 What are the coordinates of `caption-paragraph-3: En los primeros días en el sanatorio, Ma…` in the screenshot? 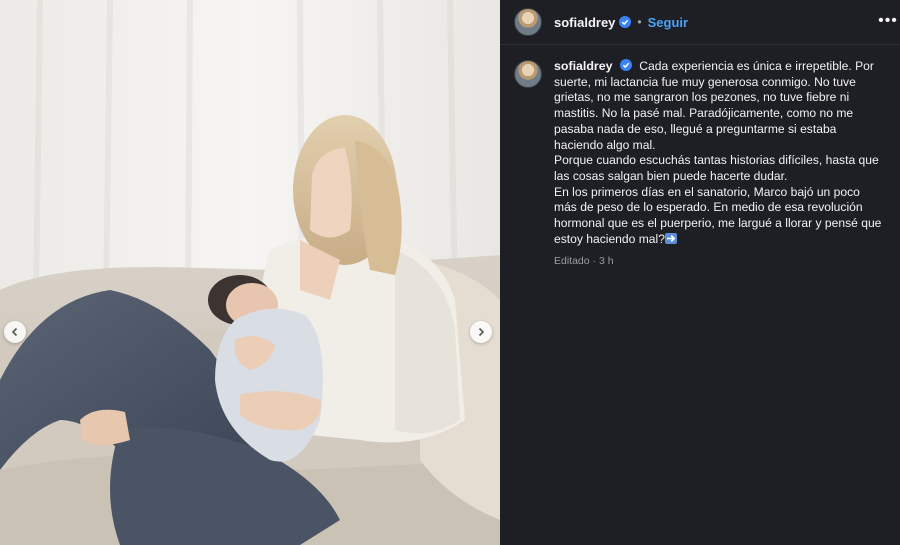 It's located at (718, 215).